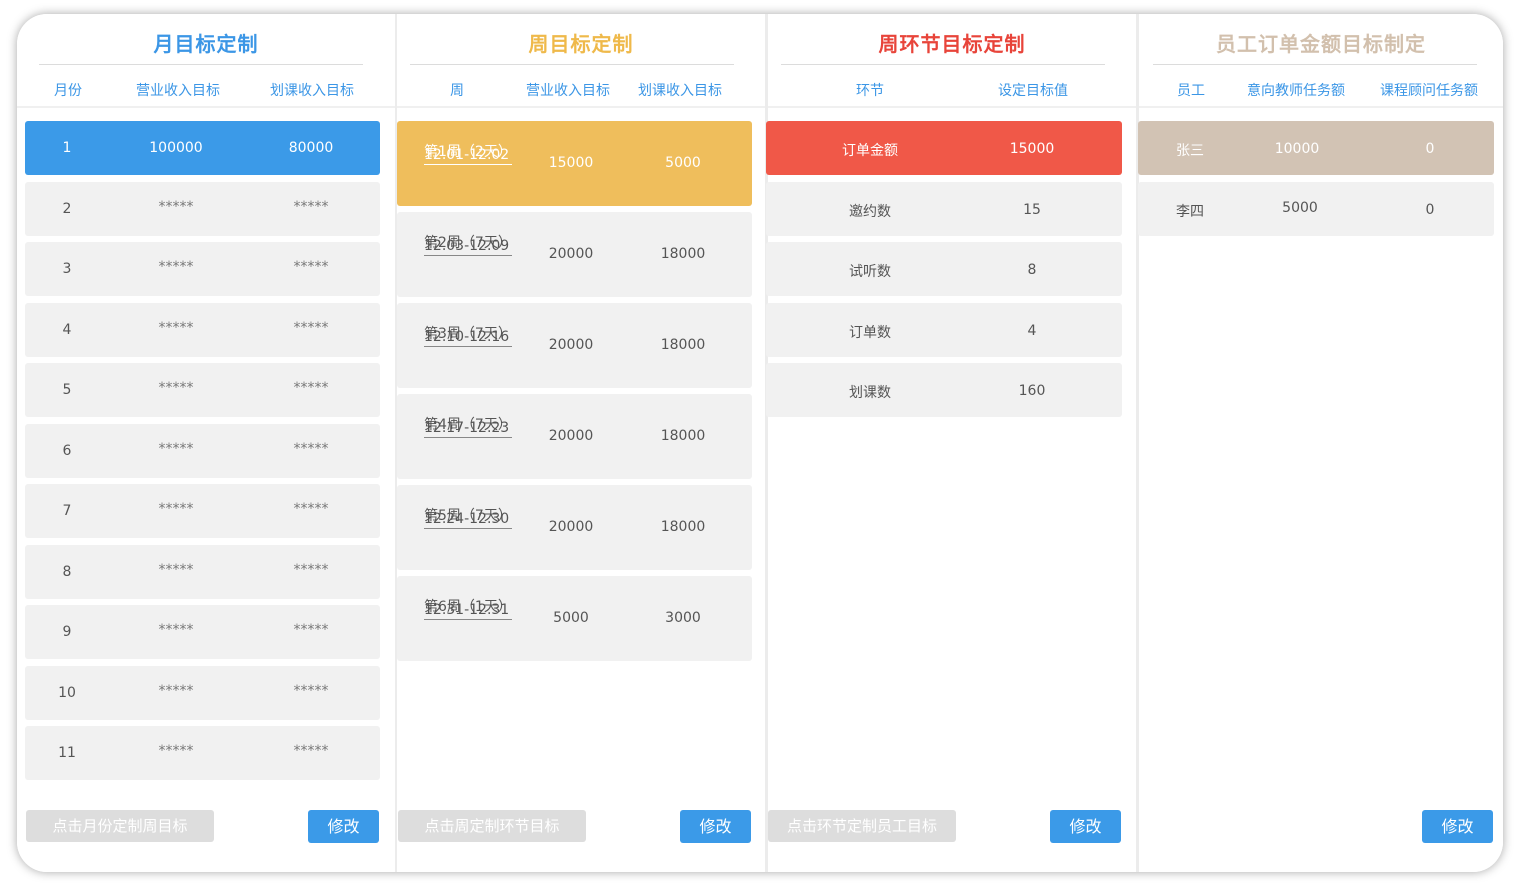  What do you see at coordinates (683, 163) in the screenshot?
I see `course-cell: 5000` at bounding box center [683, 163].